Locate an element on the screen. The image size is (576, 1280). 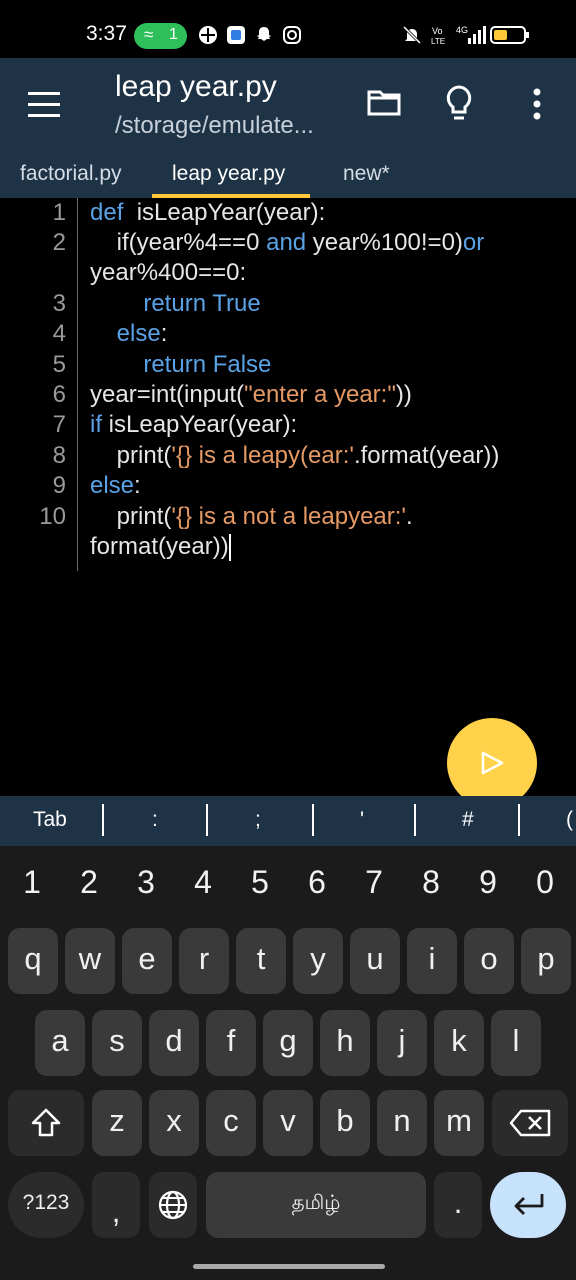
code-token: .format(year)) is located at coordinates (426, 455).